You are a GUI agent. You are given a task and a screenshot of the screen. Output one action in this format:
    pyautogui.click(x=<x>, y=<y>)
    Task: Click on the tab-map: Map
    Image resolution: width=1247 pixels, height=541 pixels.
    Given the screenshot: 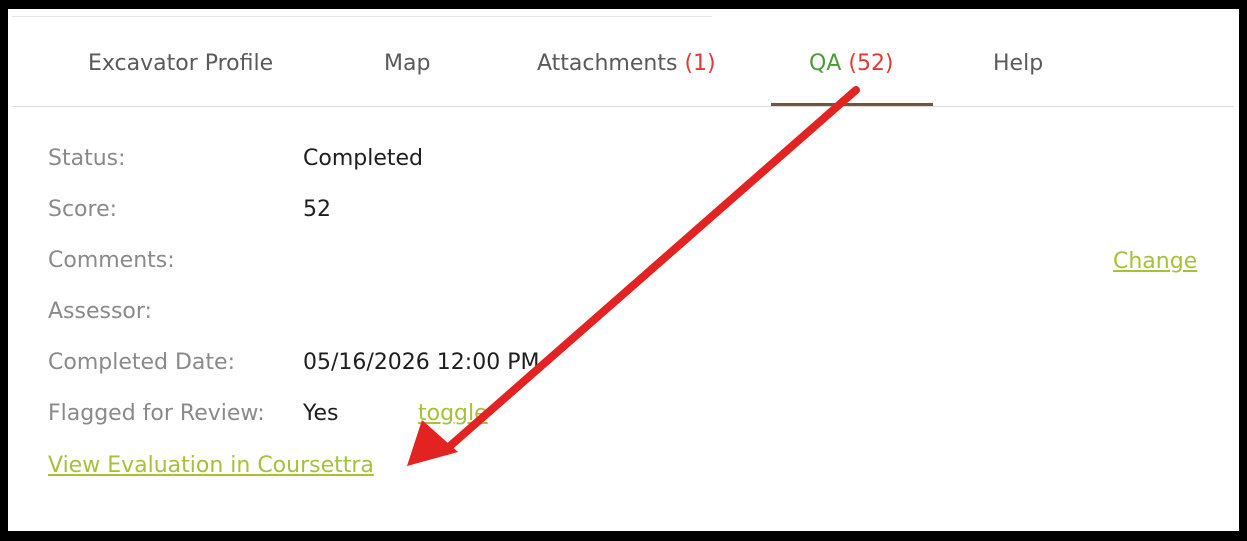 What is the action you would take?
    pyautogui.click(x=407, y=64)
    